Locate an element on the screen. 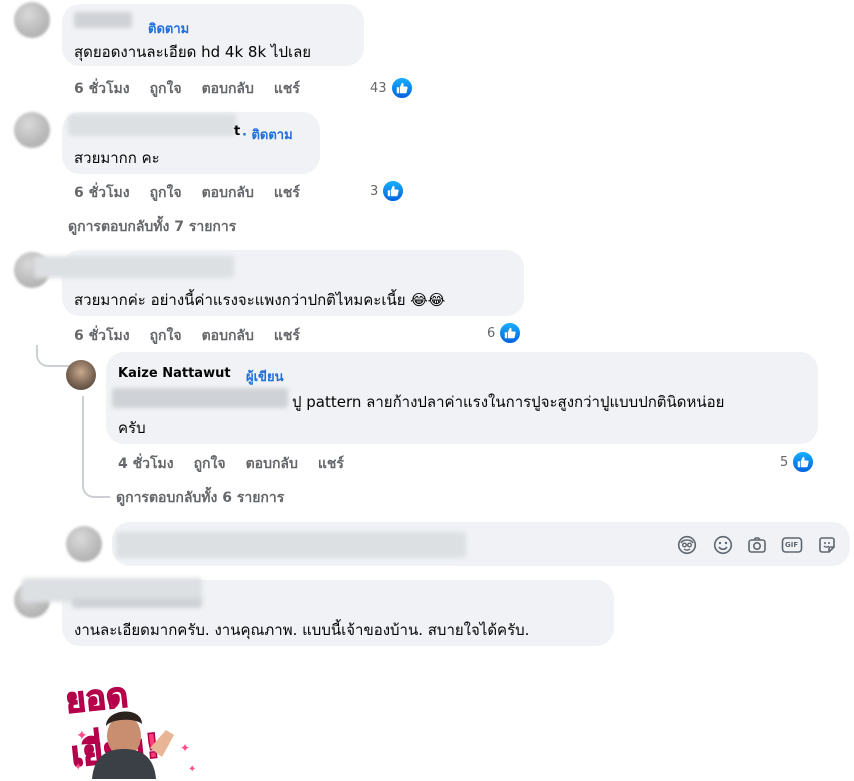  gif-label: GIF is located at coordinates (792, 545).